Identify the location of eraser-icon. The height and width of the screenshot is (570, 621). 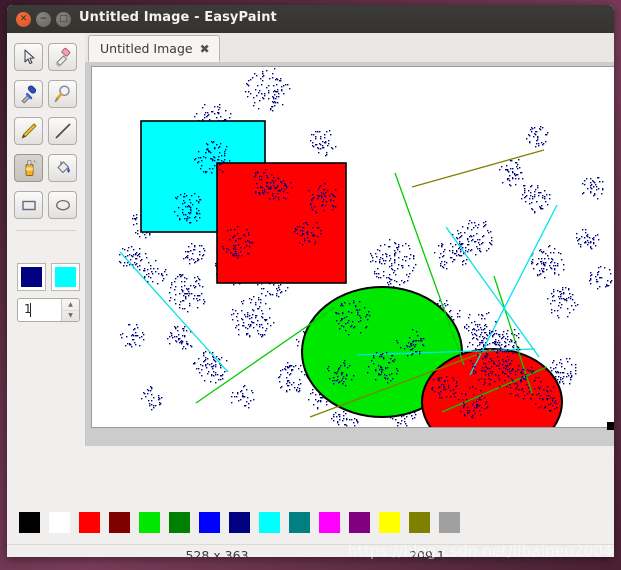
(62, 57).